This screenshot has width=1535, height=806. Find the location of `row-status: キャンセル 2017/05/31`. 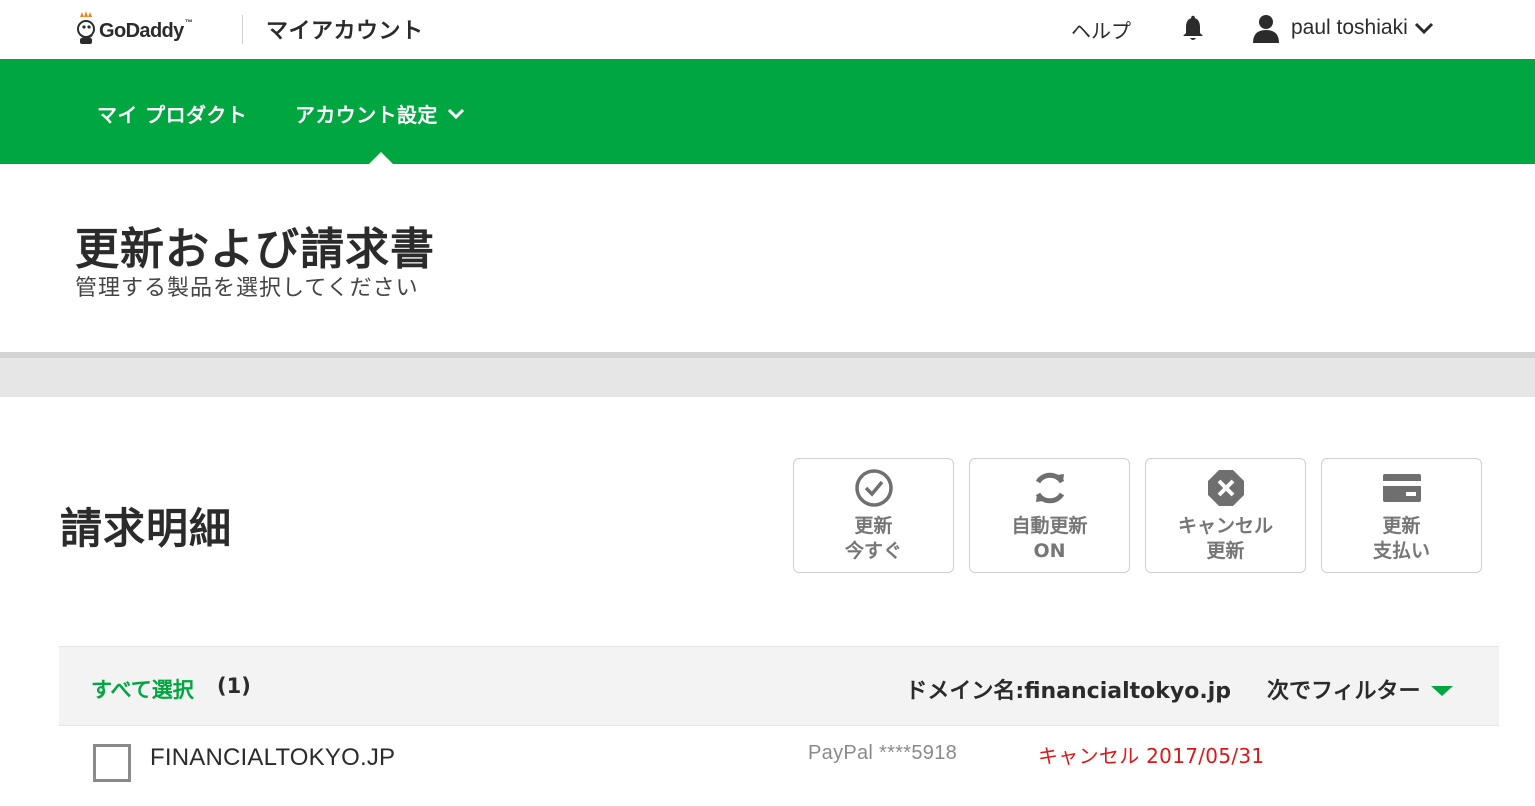

row-status: キャンセル 2017/05/31 is located at coordinates (1151, 756).